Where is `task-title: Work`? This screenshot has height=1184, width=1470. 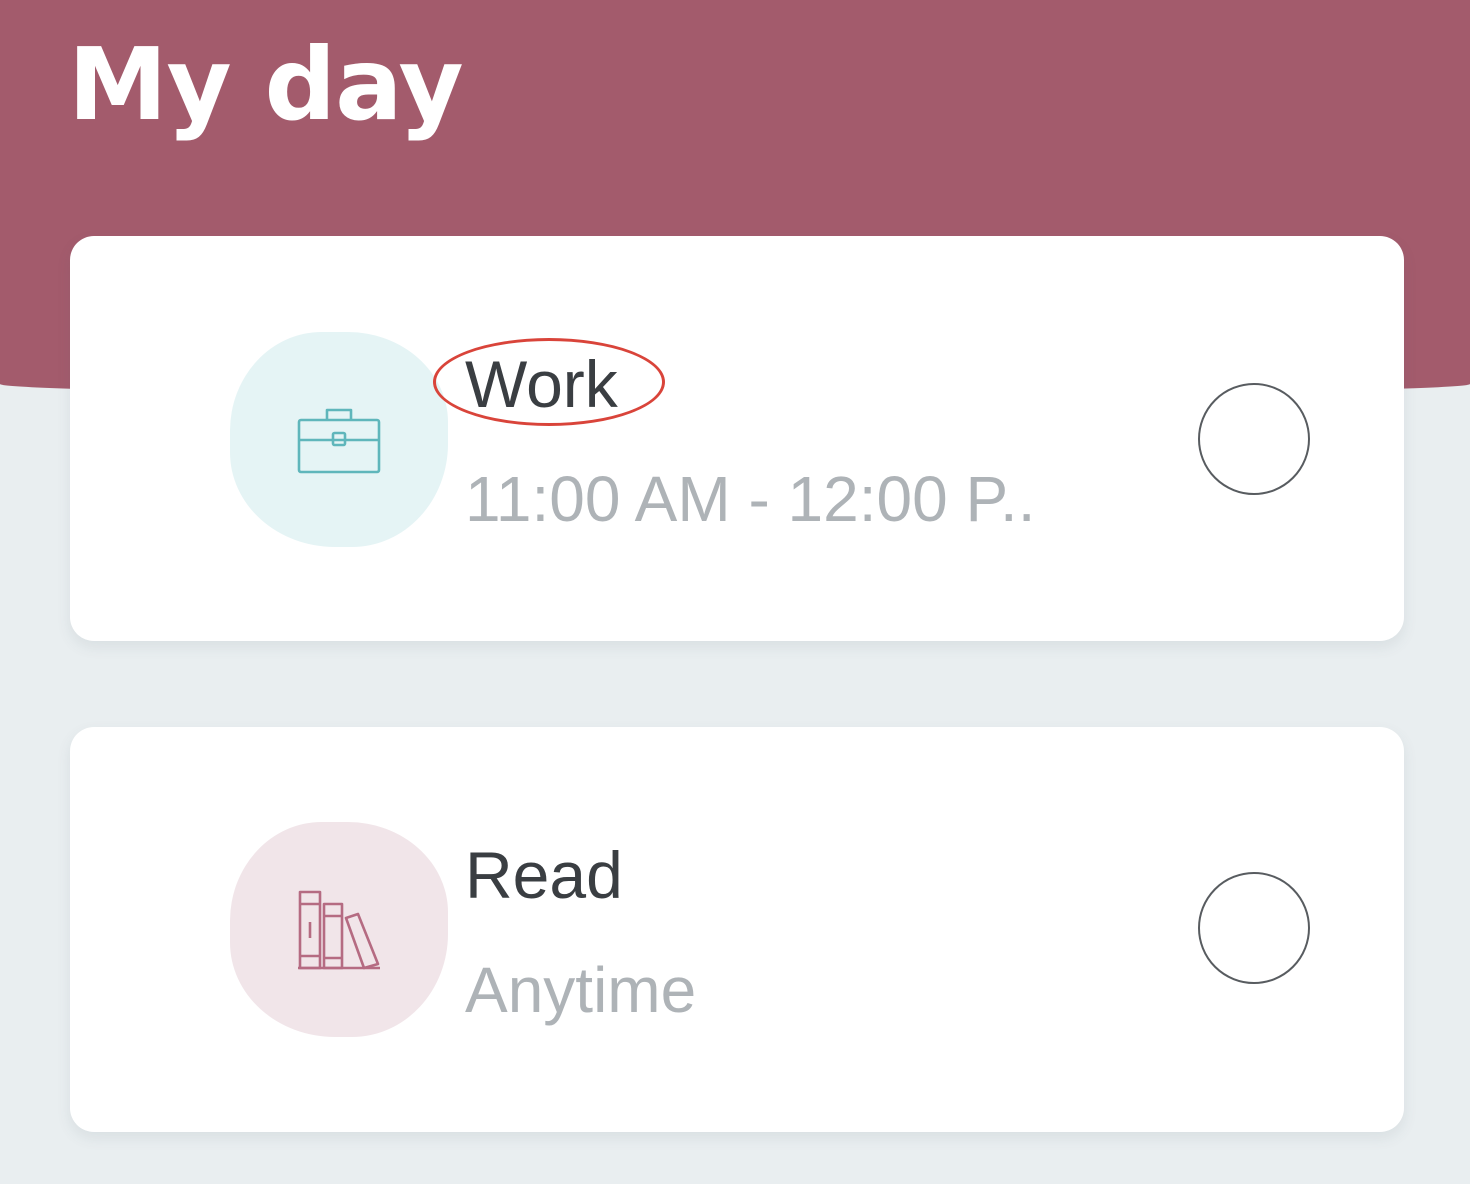 task-title: Work is located at coordinates (541, 384).